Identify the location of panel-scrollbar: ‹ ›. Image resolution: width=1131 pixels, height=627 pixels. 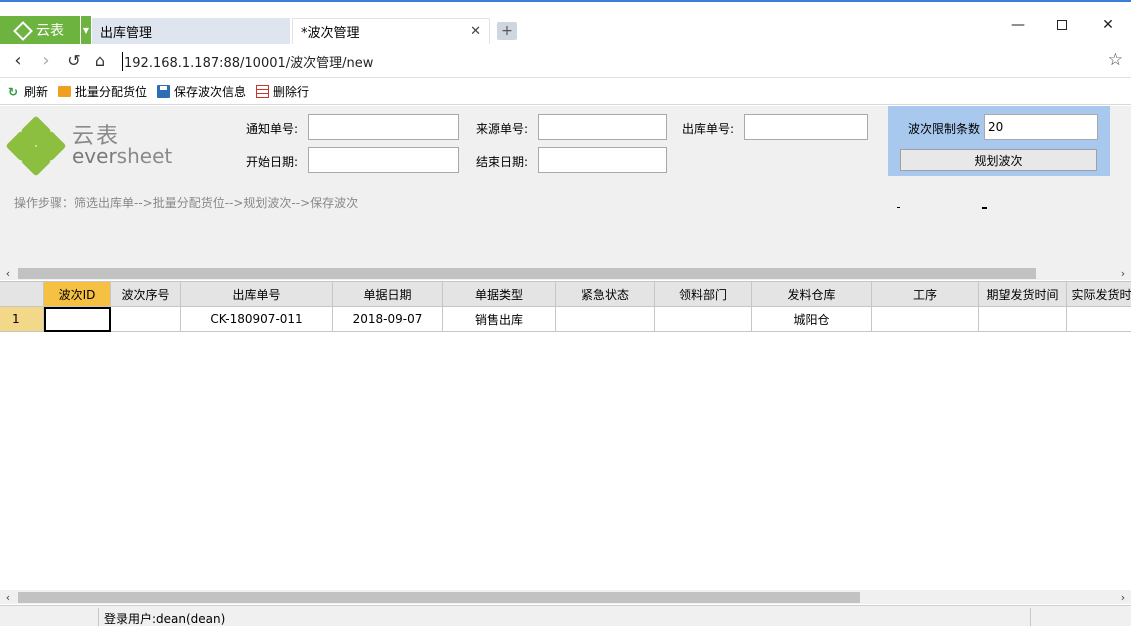
(565, 273).